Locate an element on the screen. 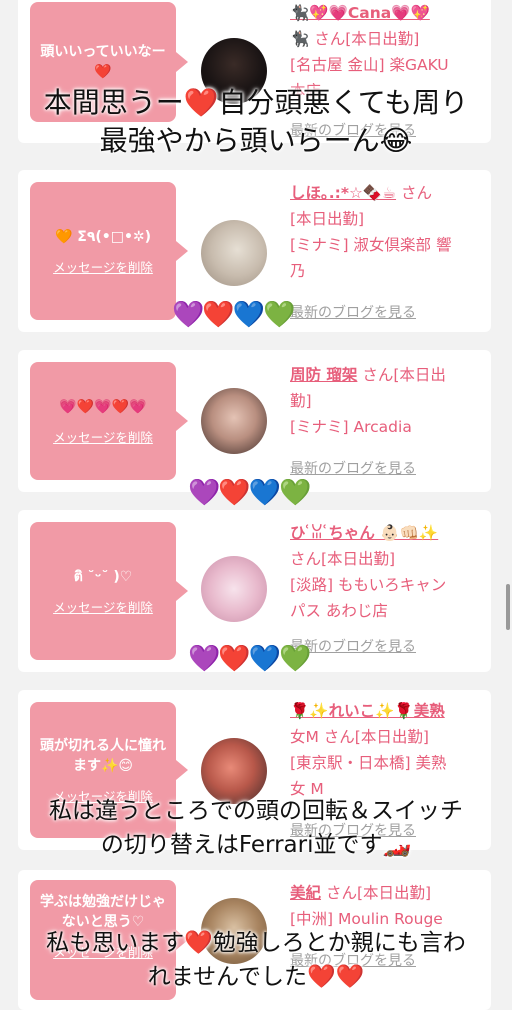  info-line: 女M さん[本日出勤] is located at coordinates (359, 737).